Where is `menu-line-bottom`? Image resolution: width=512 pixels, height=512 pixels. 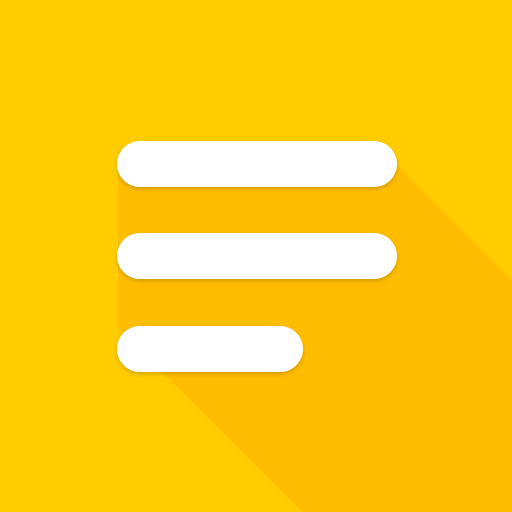
menu-line-bottom is located at coordinates (210, 349).